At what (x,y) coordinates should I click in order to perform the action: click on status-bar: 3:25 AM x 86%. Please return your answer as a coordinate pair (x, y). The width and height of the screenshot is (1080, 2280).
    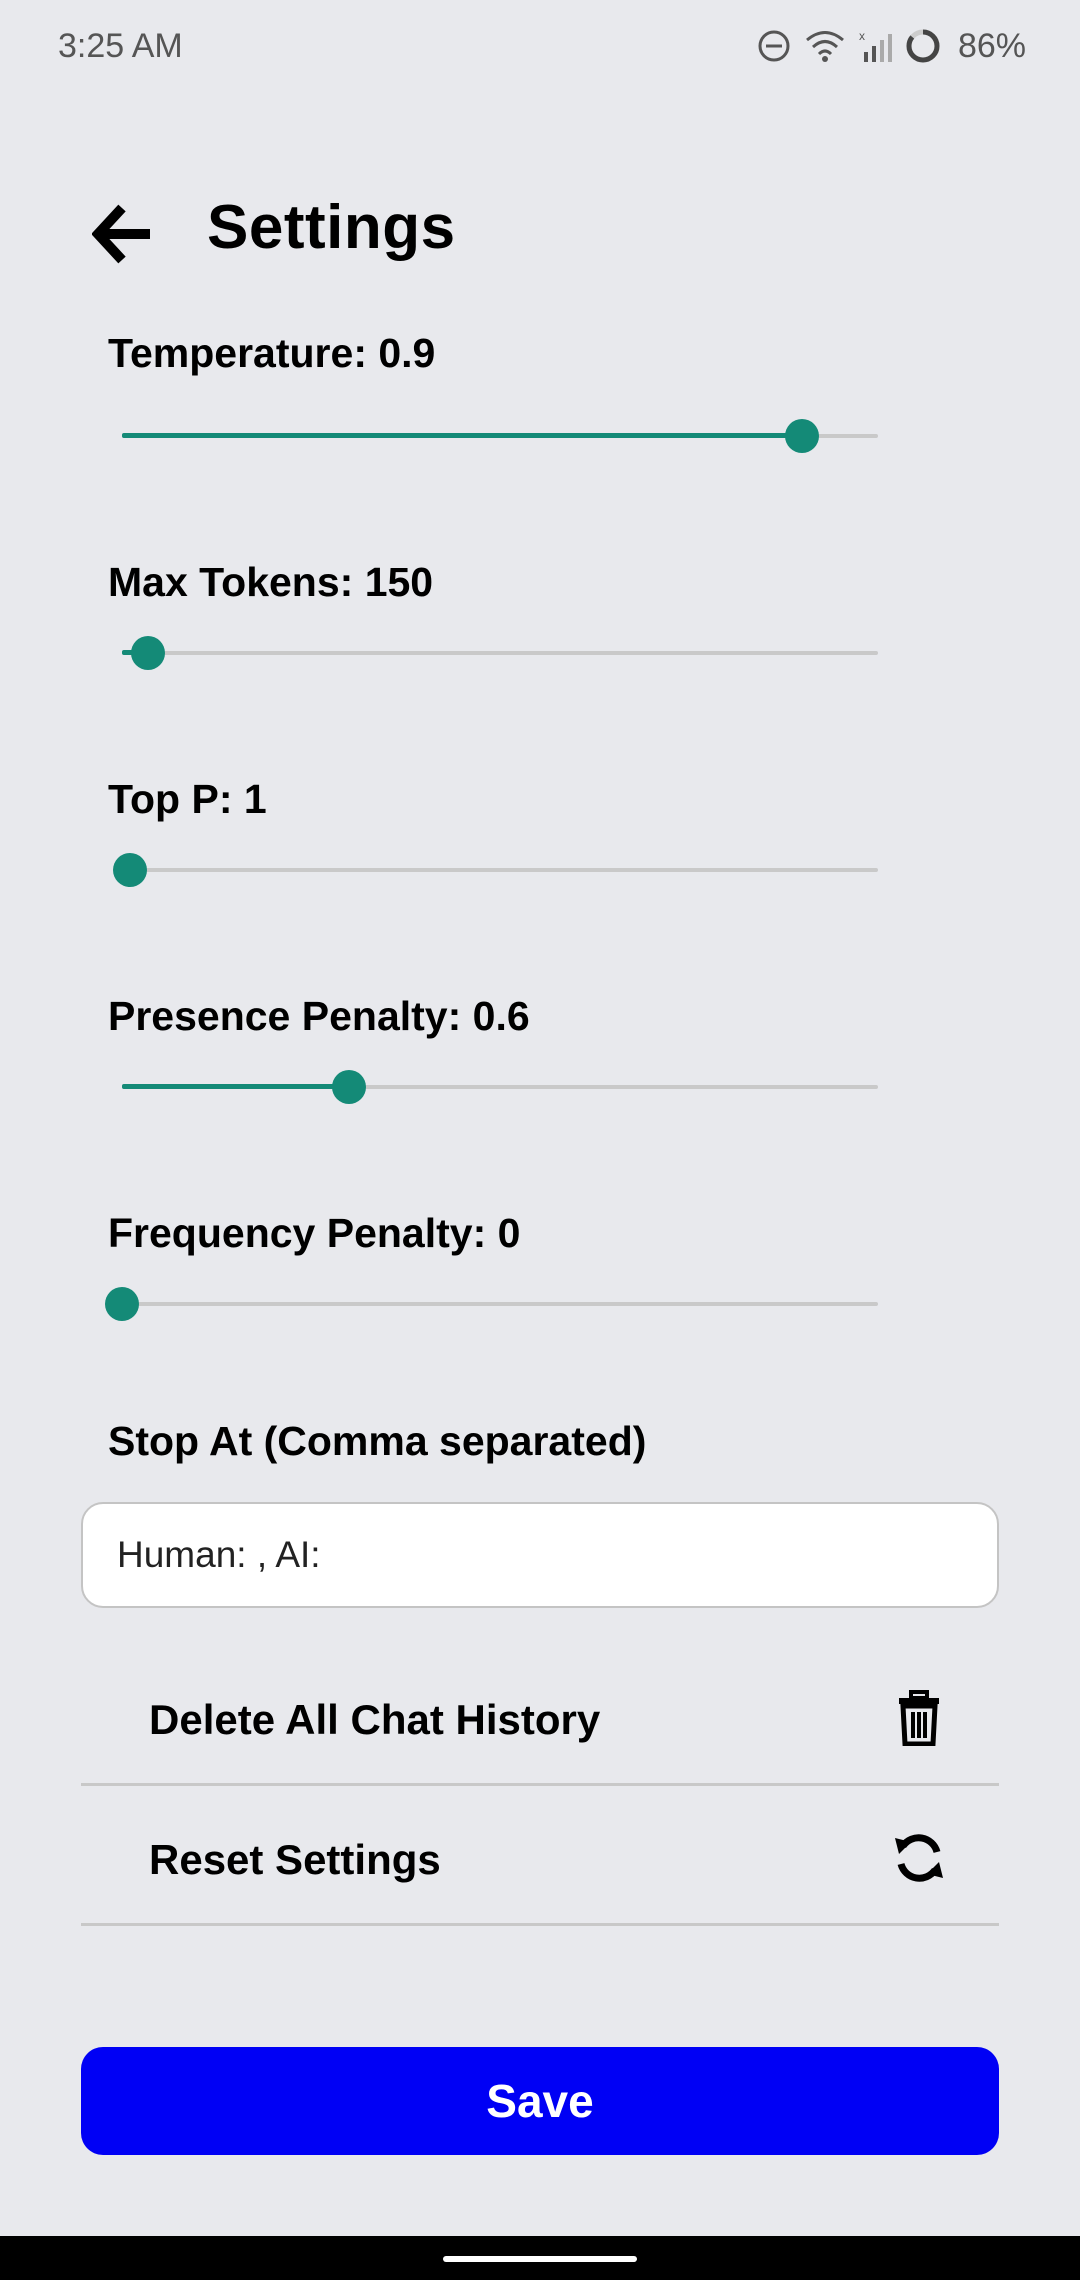
    Looking at the image, I should click on (540, 46).